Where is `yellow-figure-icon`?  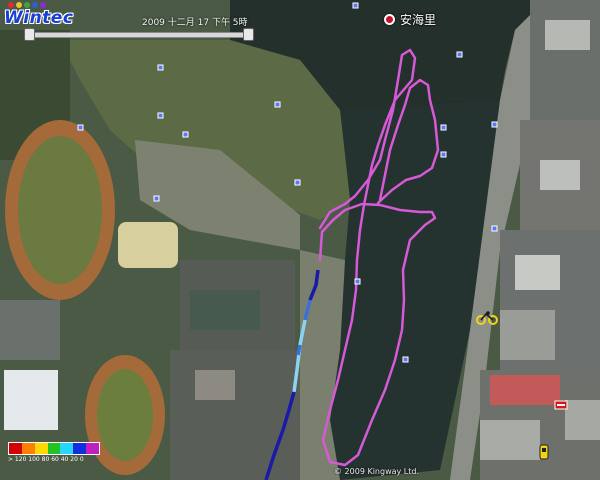
yellow-figure-icon is located at coordinates (544, 452).